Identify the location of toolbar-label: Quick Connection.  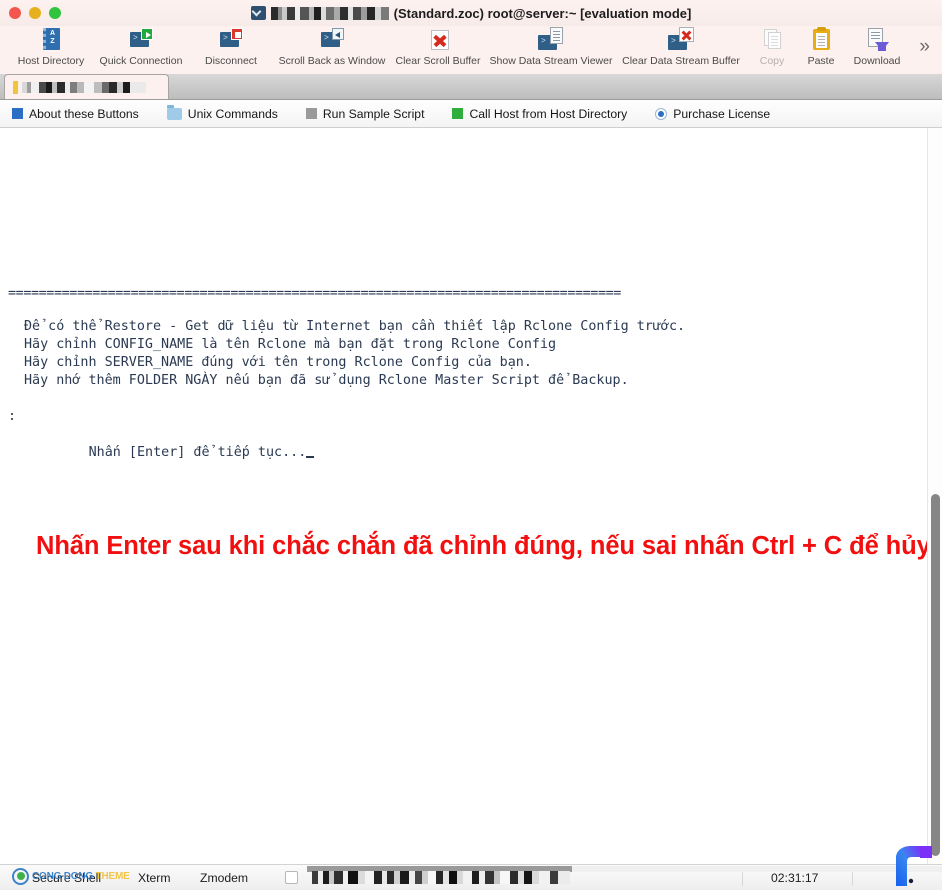
(141, 61).